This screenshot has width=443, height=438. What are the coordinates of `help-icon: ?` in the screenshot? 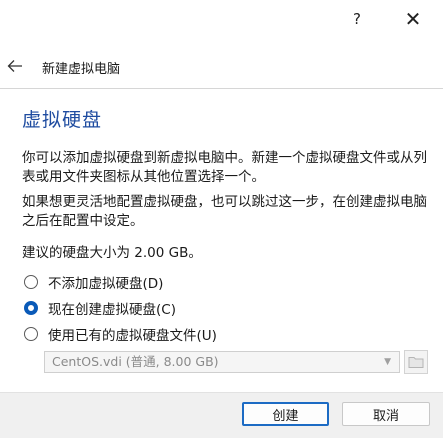 It's located at (357, 19).